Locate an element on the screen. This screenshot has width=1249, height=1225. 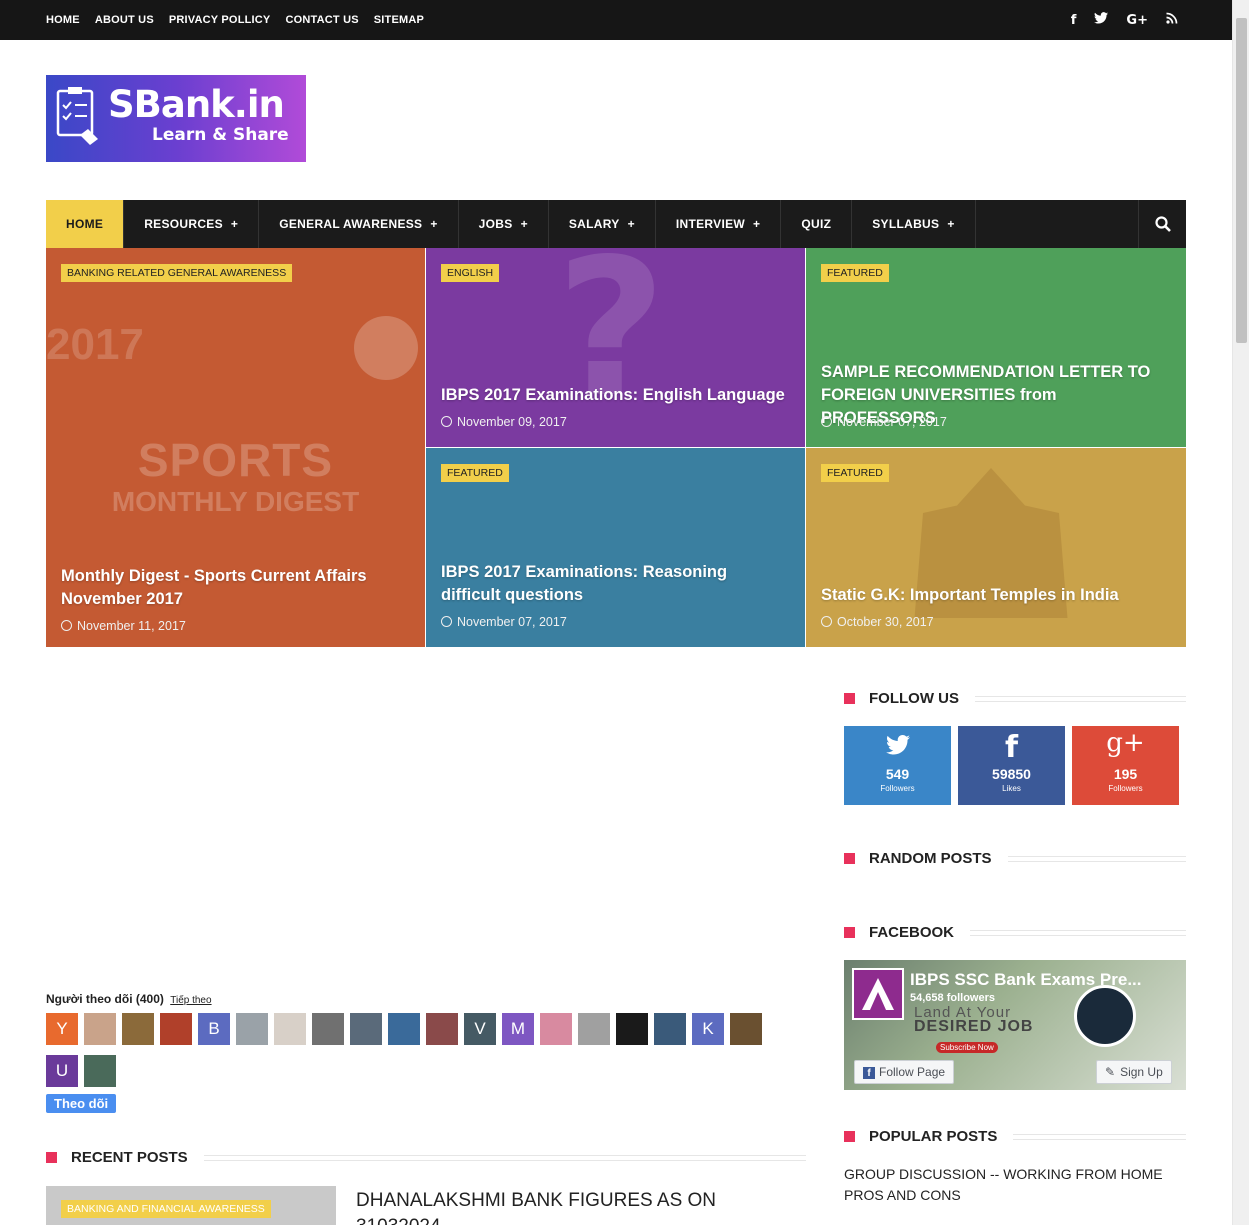
follow-button: Theo dõi is located at coordinates (81, 1103).